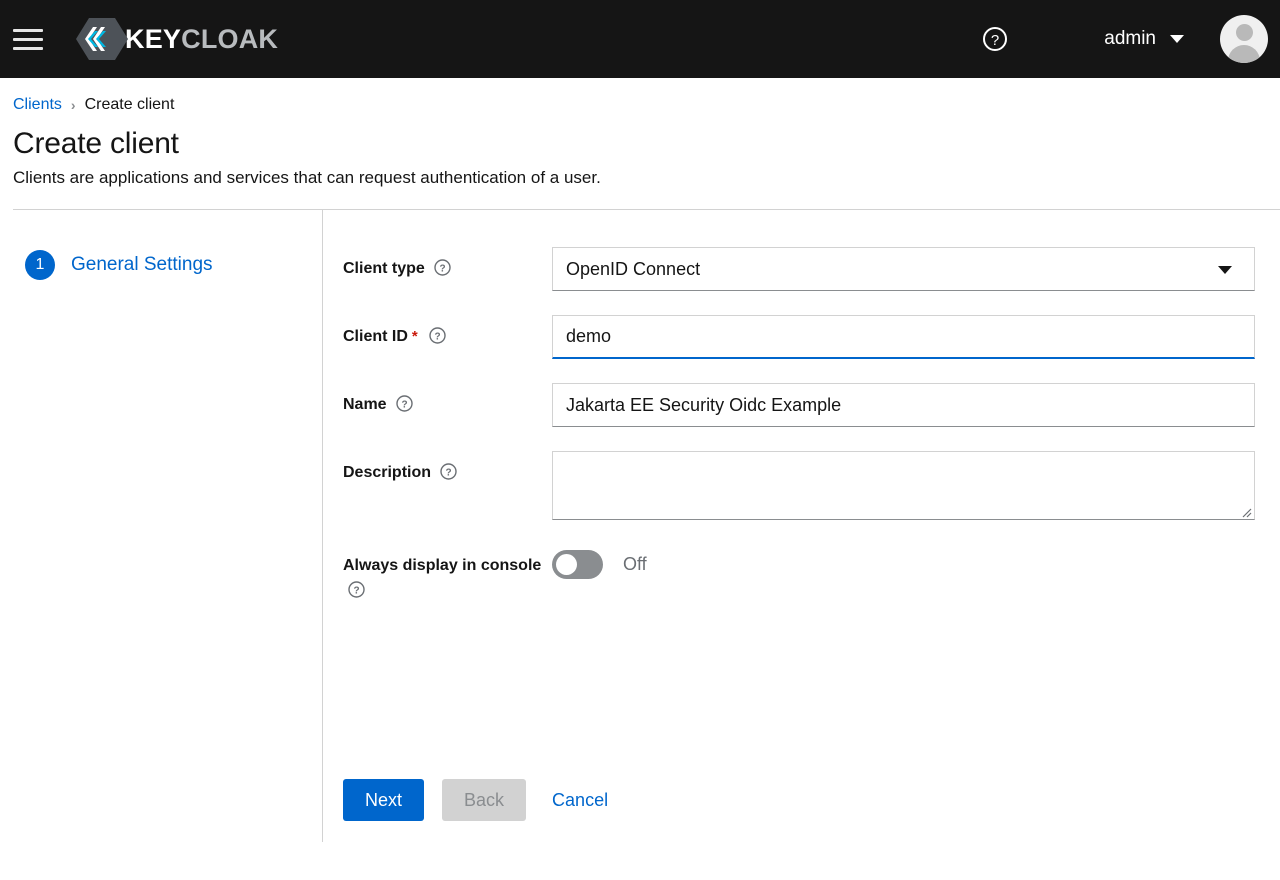  Describe the element at coordinates (447, 333) in the screenshot. I see `client-id-label-group: Client ID * ?` at that location.